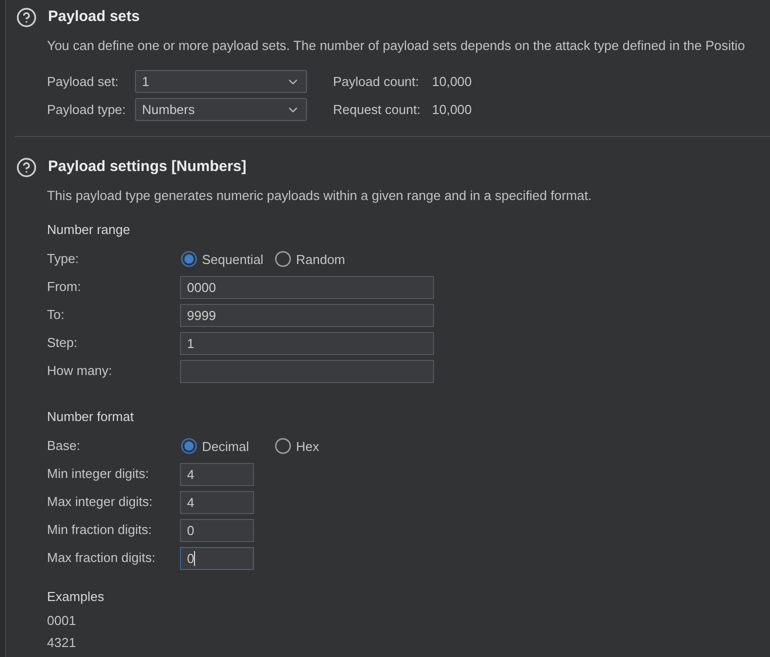  What do you see at coordinates (320, 196) in the screenshot?
I see `section-description: This payload type generates numeric payloads within a given range and in a specified format.` at bounding box center [320, 196].